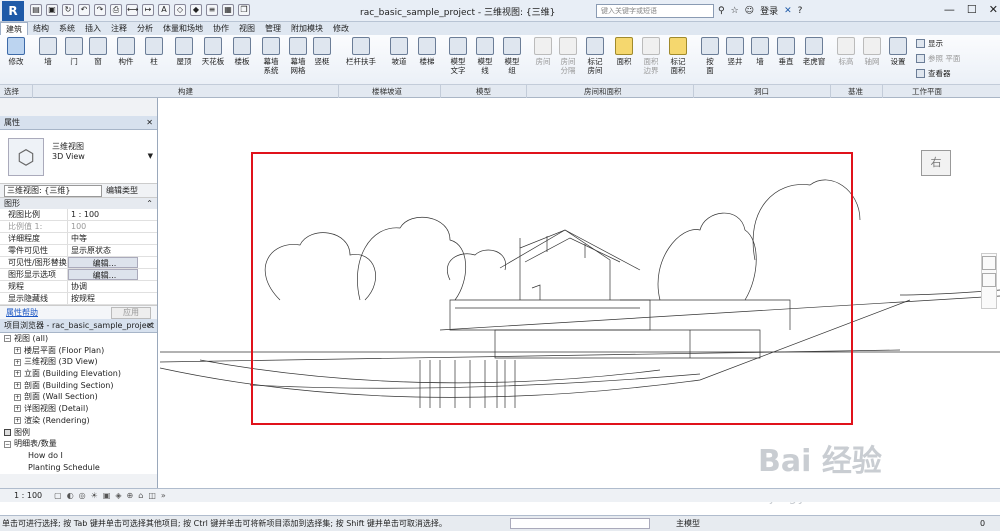 This screenshot has width=1000, height=531. What do you see at coordinates (116, 10) in the screenshot?
I see `print-icon: ⎙` at bounding box center [116, 10].